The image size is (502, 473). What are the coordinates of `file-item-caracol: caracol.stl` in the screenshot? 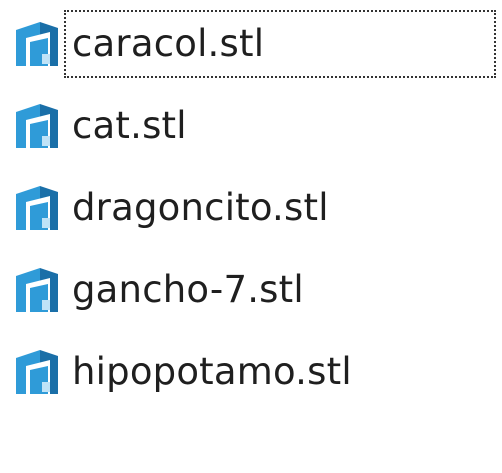 It's located at (252, 44).